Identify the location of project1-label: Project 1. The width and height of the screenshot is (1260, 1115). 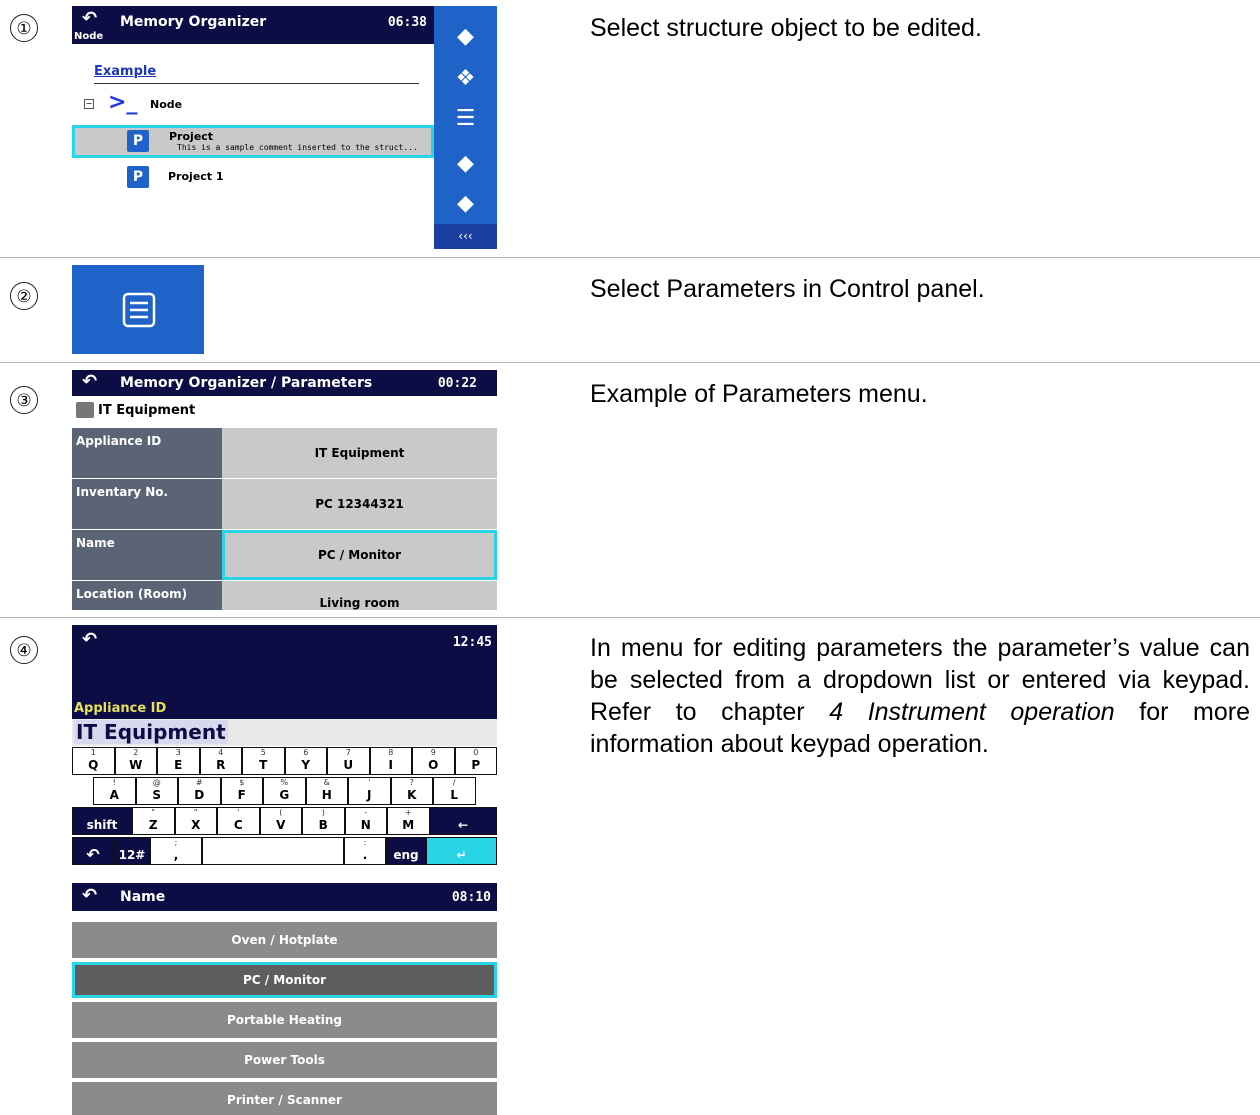
(196, 176).